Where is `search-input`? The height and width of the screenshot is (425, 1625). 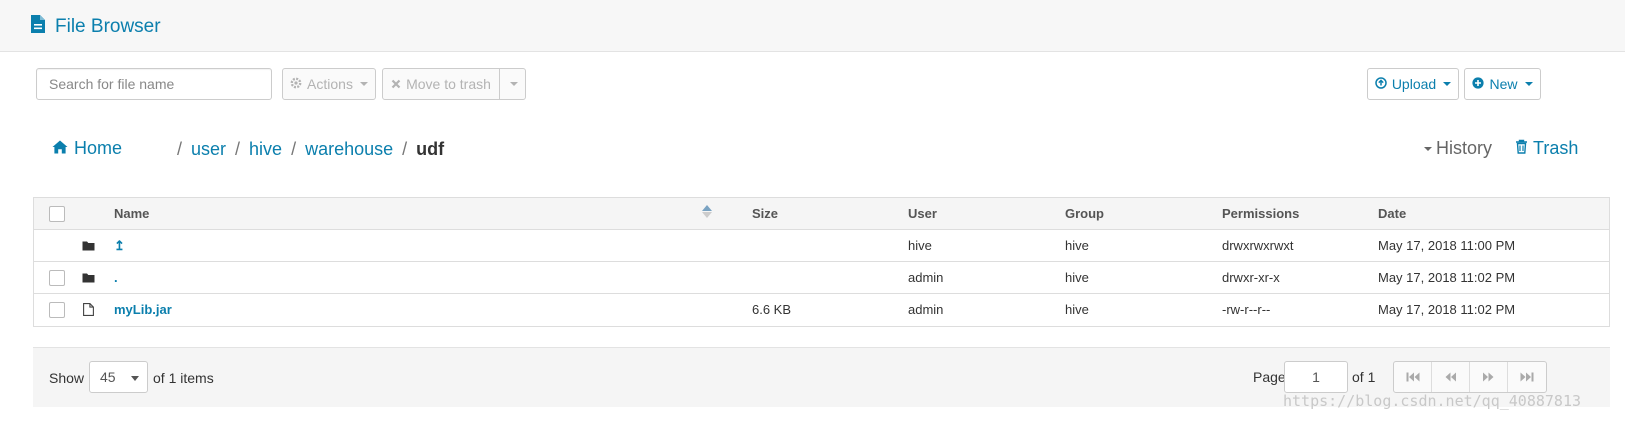 search-input is located at coordinates (154, 84).